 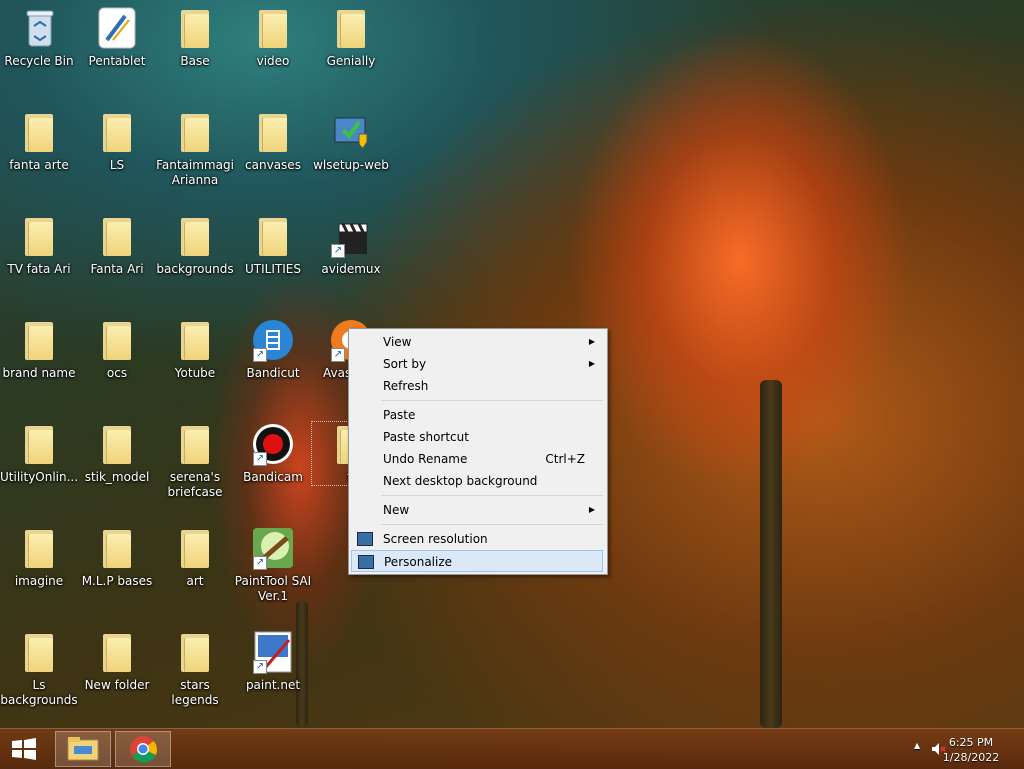 I want to click on menu-item-refresh: Refresh, so click(x=477, y=386).